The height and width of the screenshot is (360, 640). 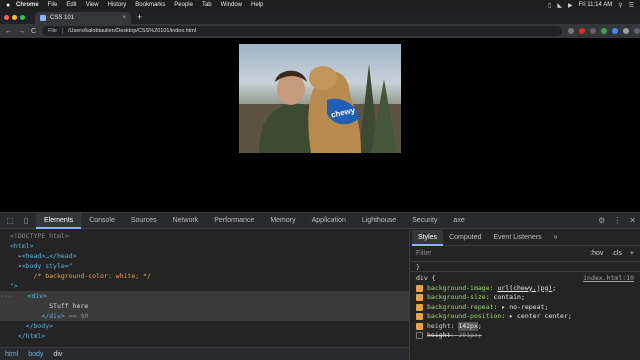 I want to click on url-scheme-chip: File, so click(x=55, y=31).